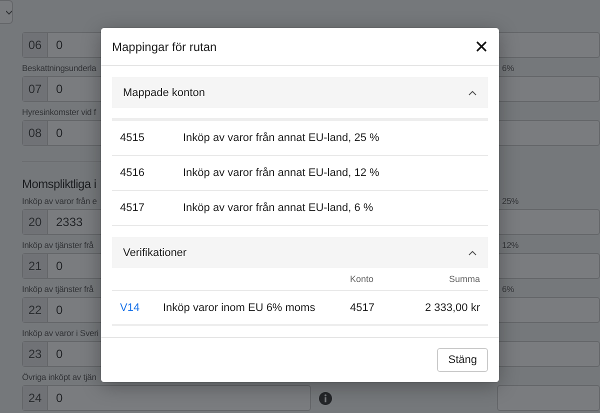 This screenshot has width=600, height=413. Describe the element at coordinates (133, 138) in the screenshot. I see `account-number: 4515` at that location.